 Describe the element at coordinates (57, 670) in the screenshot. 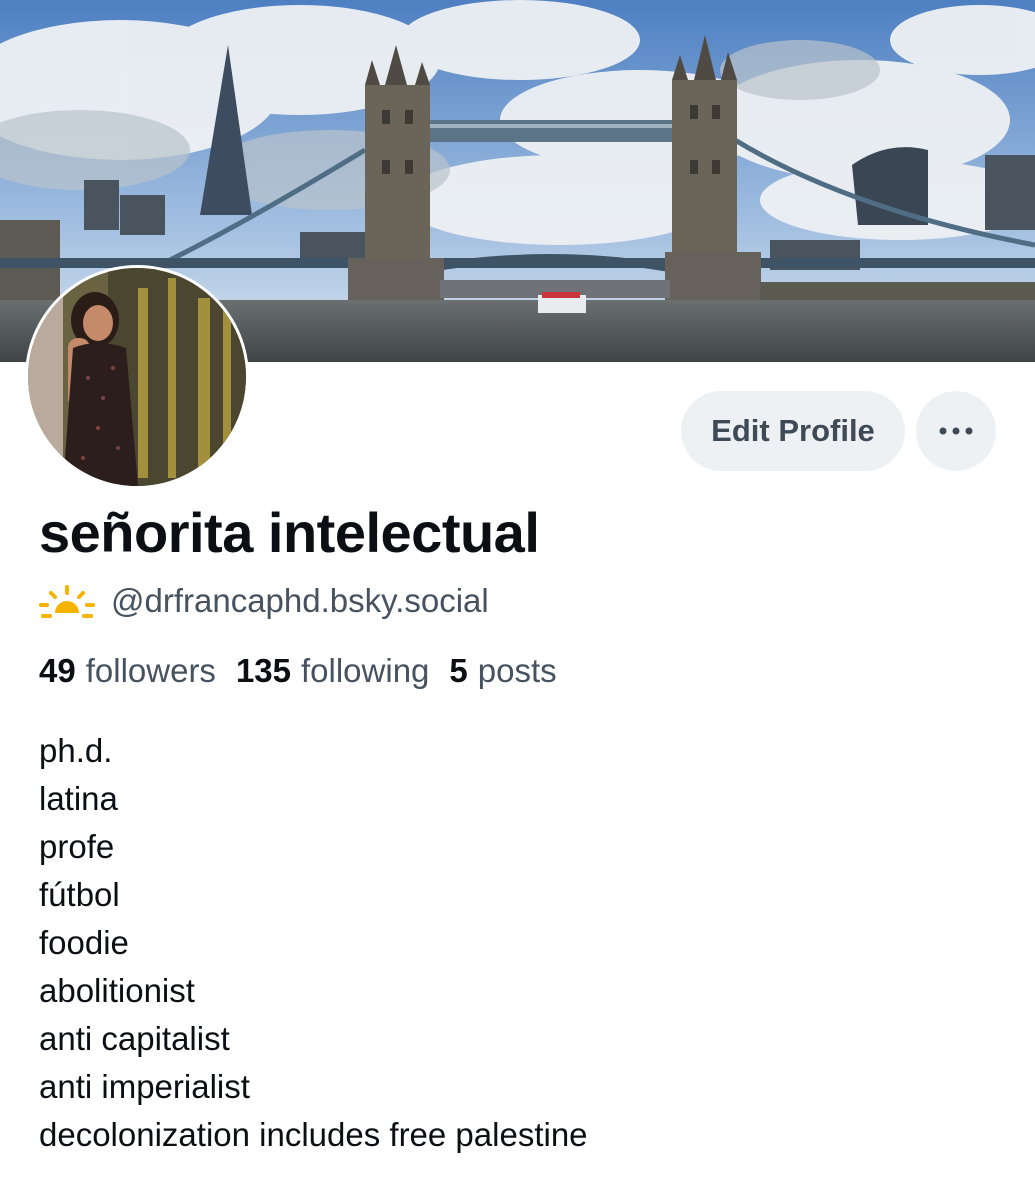

I see `followers-count: 49` at that location.